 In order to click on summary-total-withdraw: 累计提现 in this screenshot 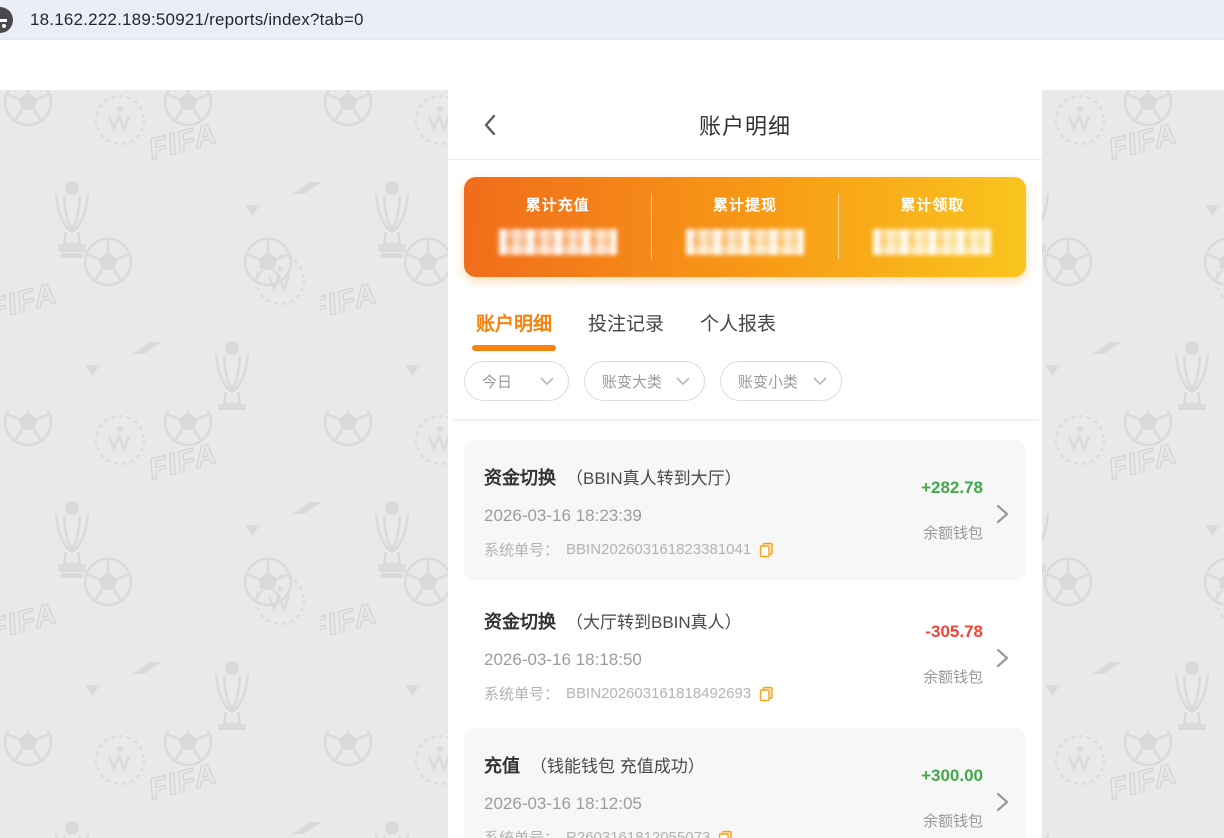, I will do `click(744, 227)`.